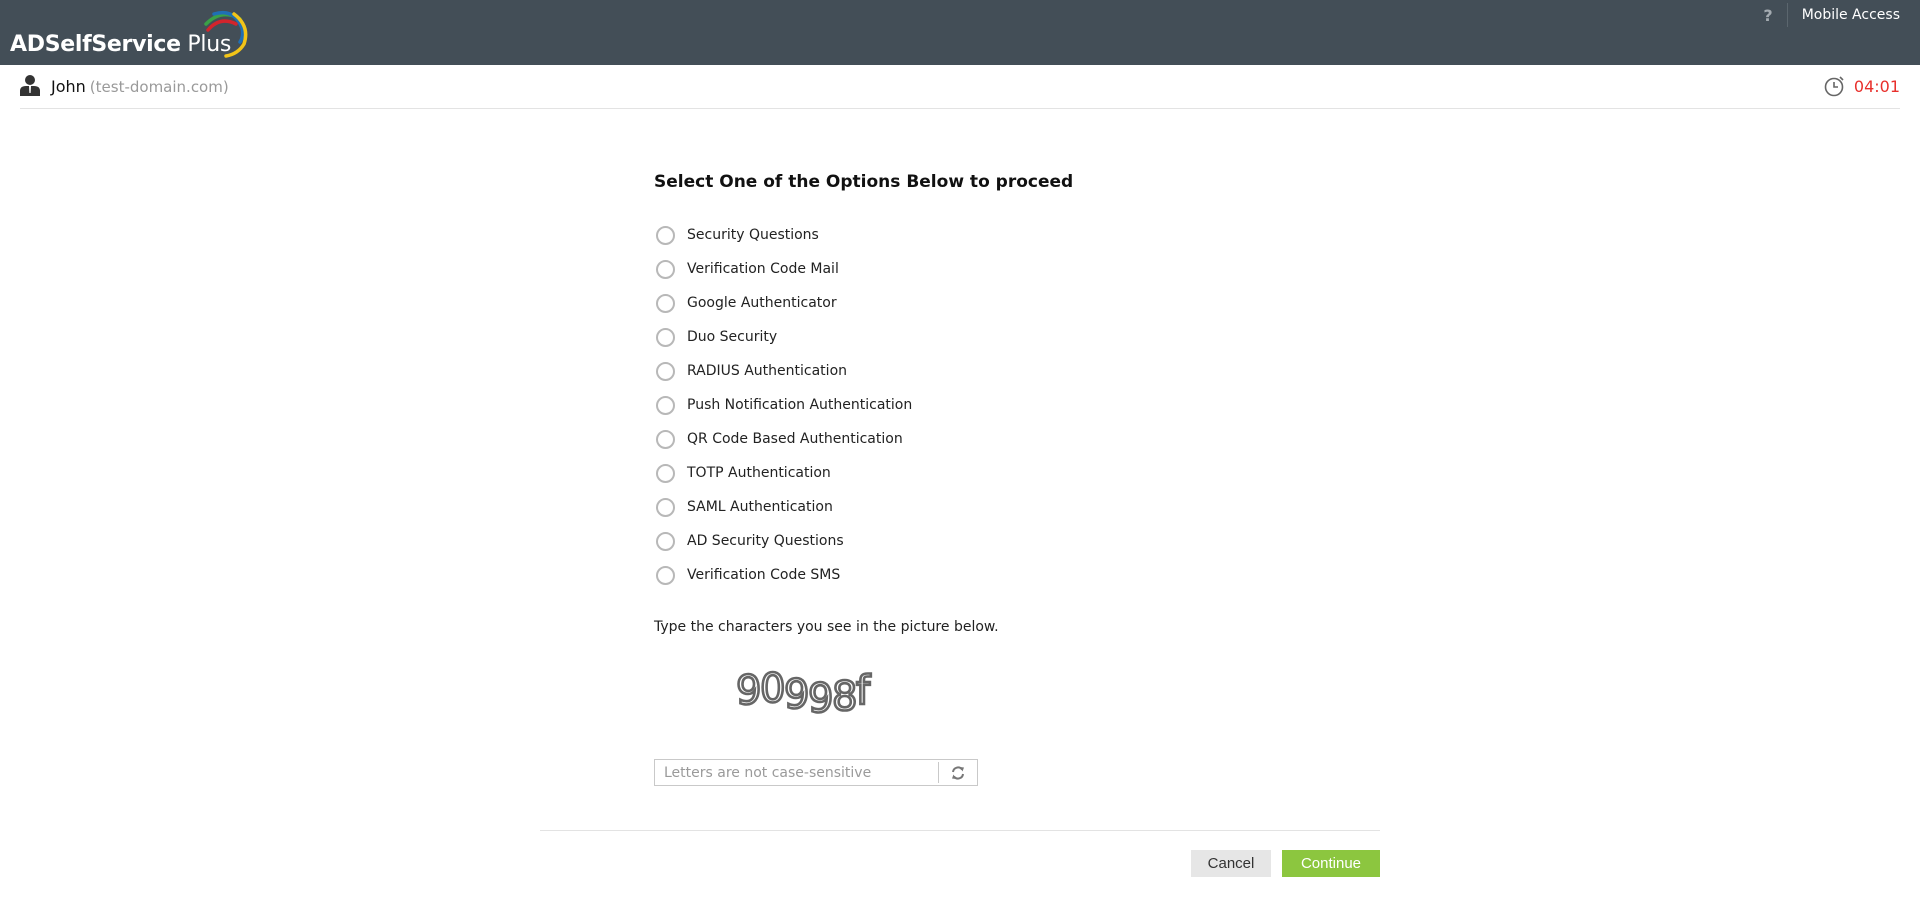 The height and width of the screenshot is (905, 1920). What do you see at coordinates (1331, 863) in the screenshot?
I see `continue-button: Continue` at bounding box center [1331, 863].